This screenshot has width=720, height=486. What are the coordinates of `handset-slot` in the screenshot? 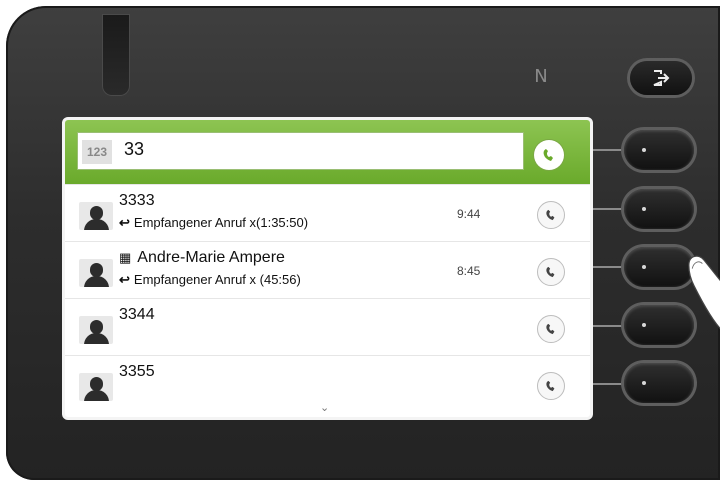 It's located at (116, 55).